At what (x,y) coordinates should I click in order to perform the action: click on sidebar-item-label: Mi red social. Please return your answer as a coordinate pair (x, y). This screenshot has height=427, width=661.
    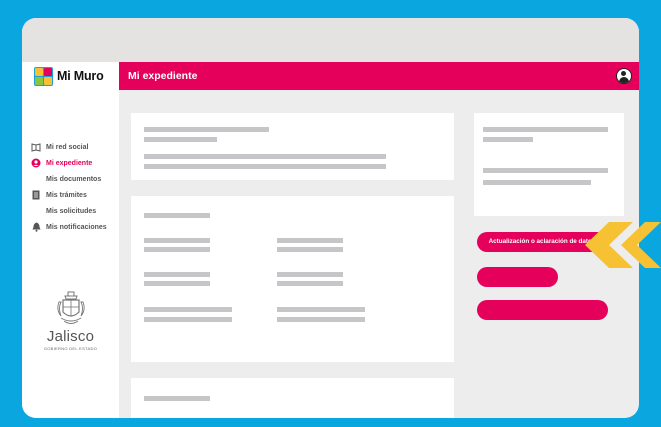
    Looking at the image, I should click on (67, 147).